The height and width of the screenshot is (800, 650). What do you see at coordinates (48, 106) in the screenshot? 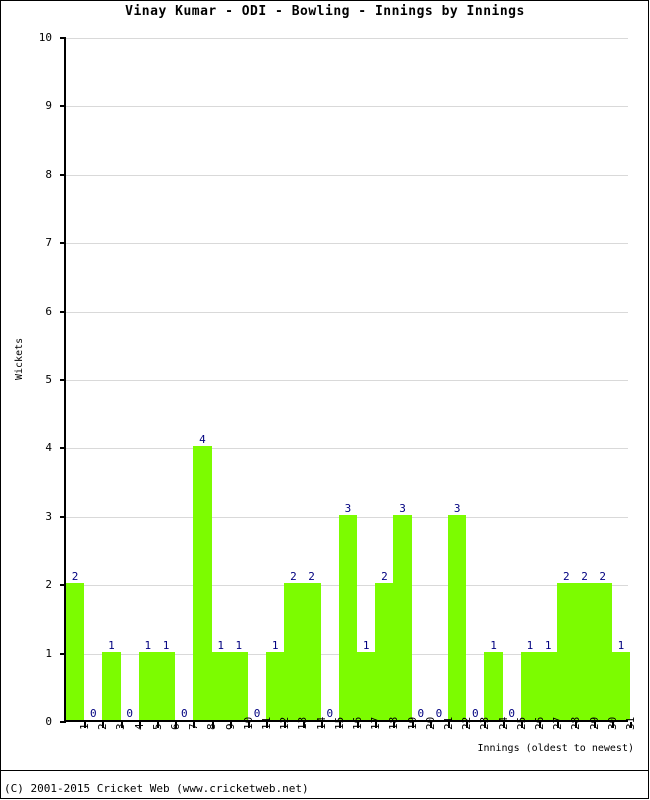
I see `y-tick-label: 9` at bounding box center [48, 106].